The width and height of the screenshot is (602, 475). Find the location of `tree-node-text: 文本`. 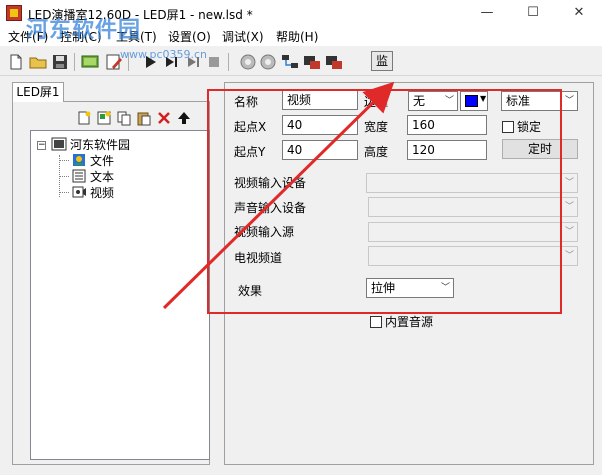

tree-node-text: 文本 is located at coordinates (92, 177).